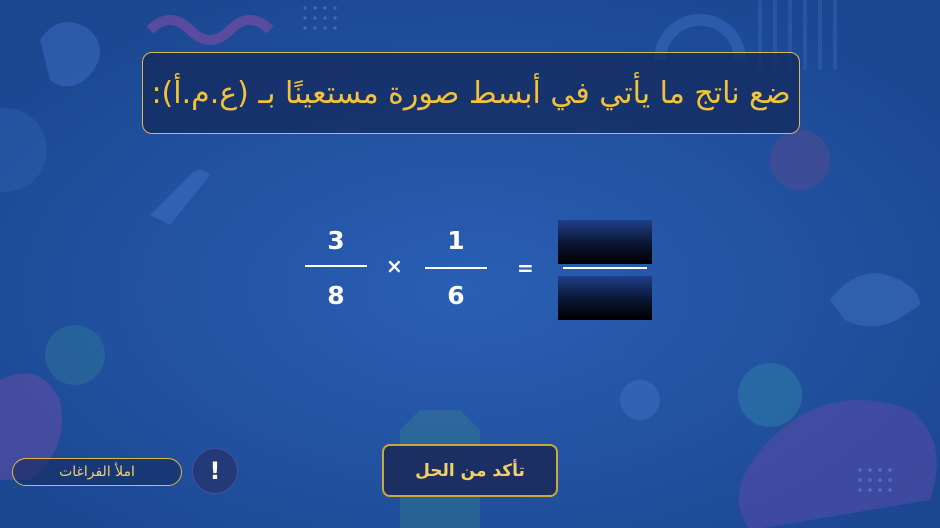  I want to click on fraction2-denominator: 6, so click(456, 295).